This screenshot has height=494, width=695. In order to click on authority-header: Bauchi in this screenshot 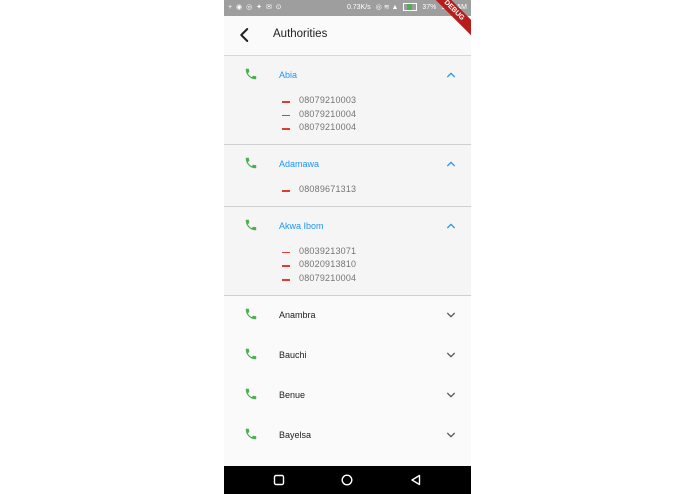, I will do `click(347, 356)`.